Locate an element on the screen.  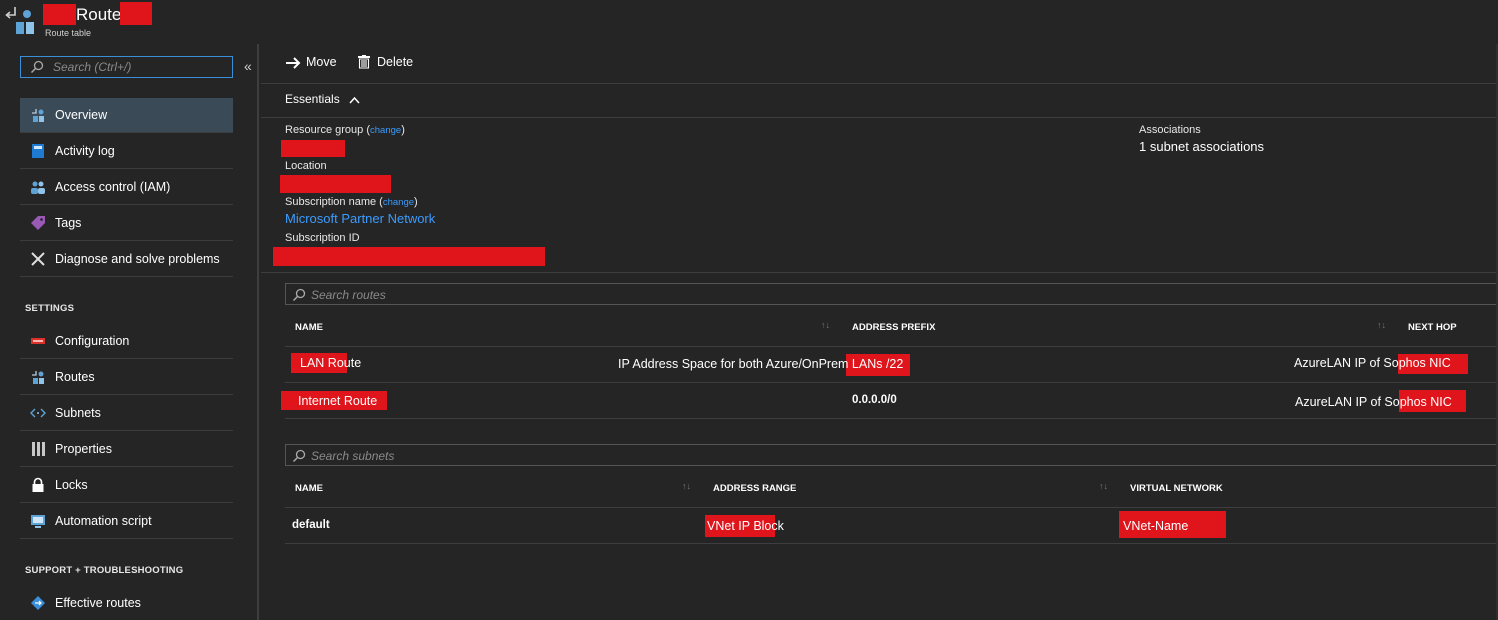
search-subnets-placeholder: Search subnets is located at coordinates (353, 456).